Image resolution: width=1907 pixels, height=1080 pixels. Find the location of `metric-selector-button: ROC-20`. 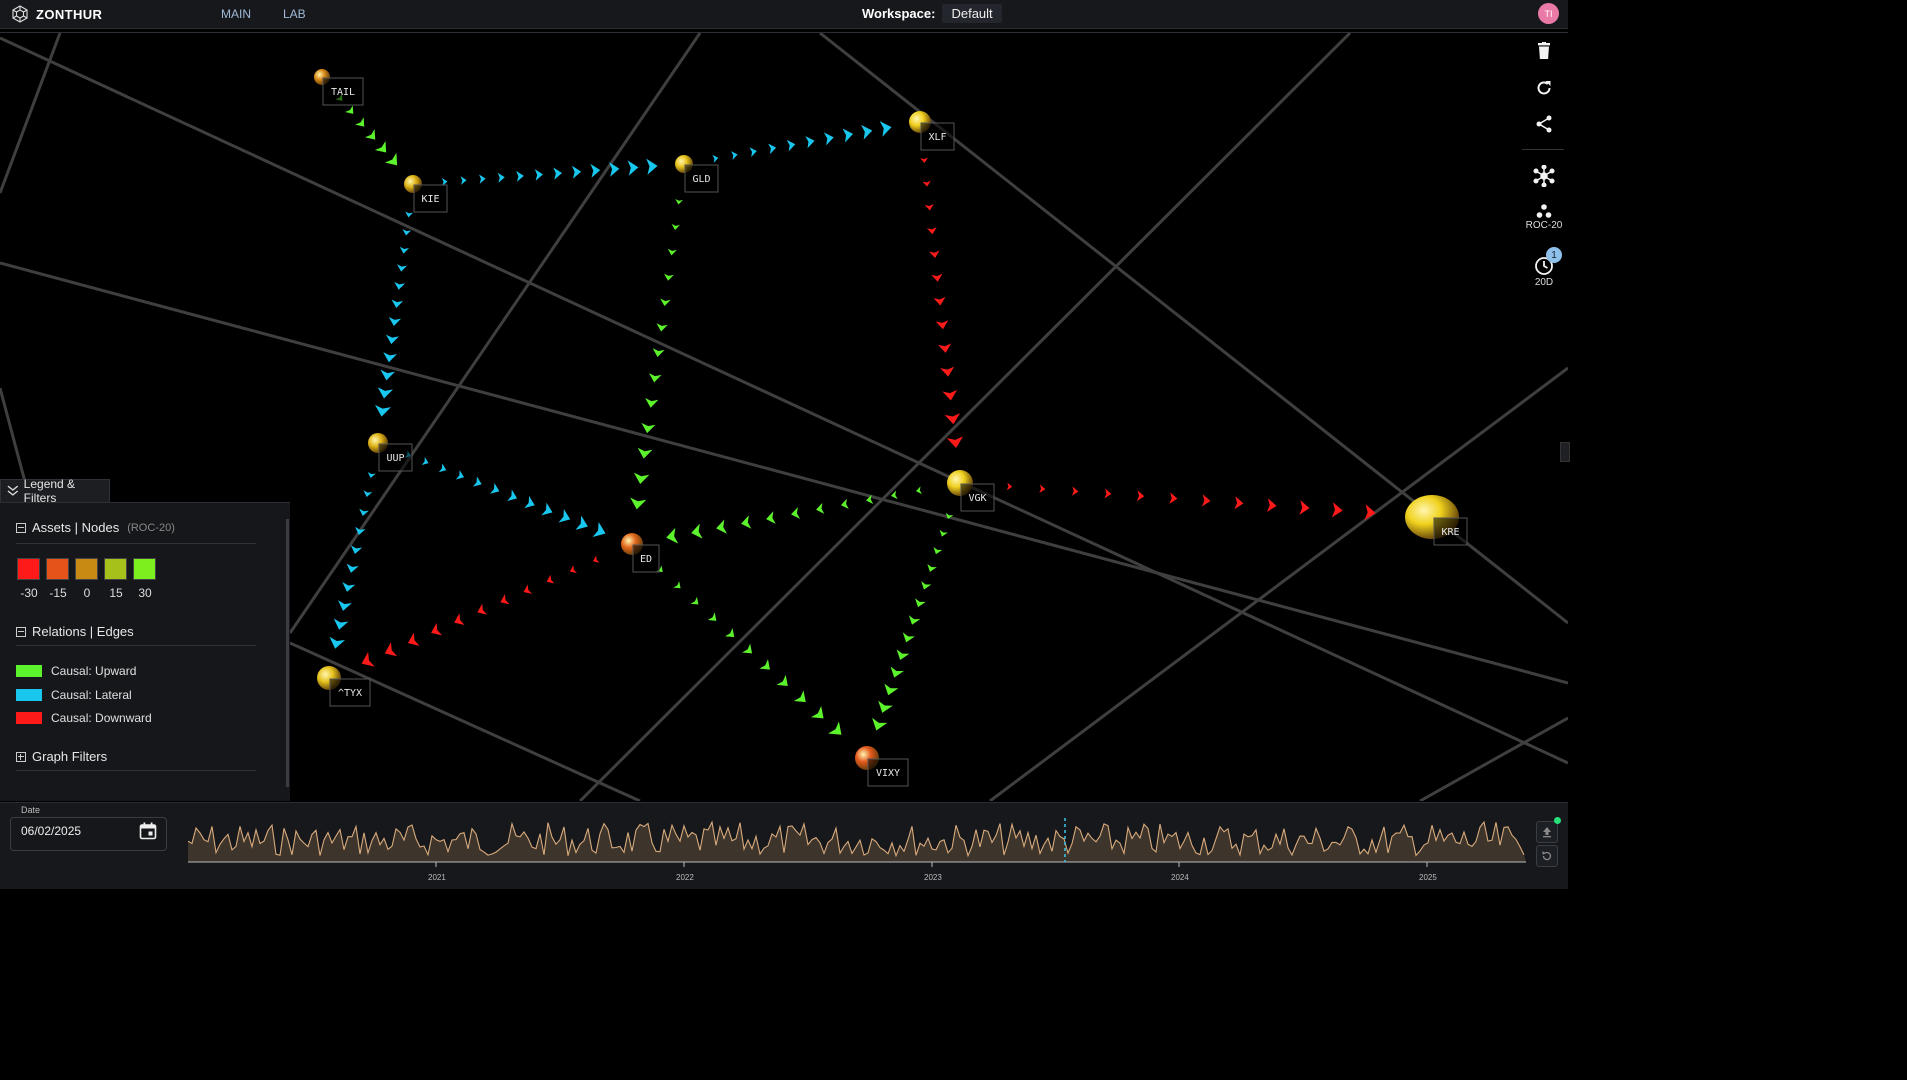

metric-selector-button: ROC-20 is located at coordinates (1544, 217).